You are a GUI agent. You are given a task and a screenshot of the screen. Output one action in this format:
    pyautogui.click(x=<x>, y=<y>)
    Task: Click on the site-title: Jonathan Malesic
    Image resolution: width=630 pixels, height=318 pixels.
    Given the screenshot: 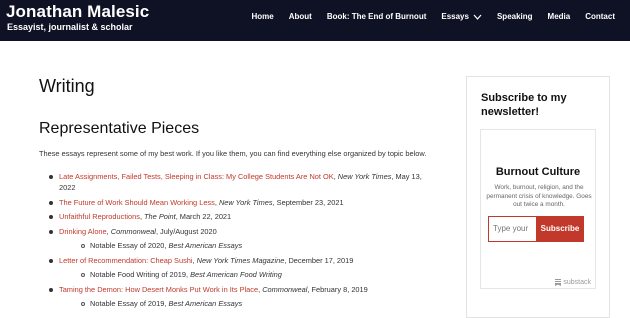 What is the action you would take?
    pyautogui.click(x=77, y=12)
    